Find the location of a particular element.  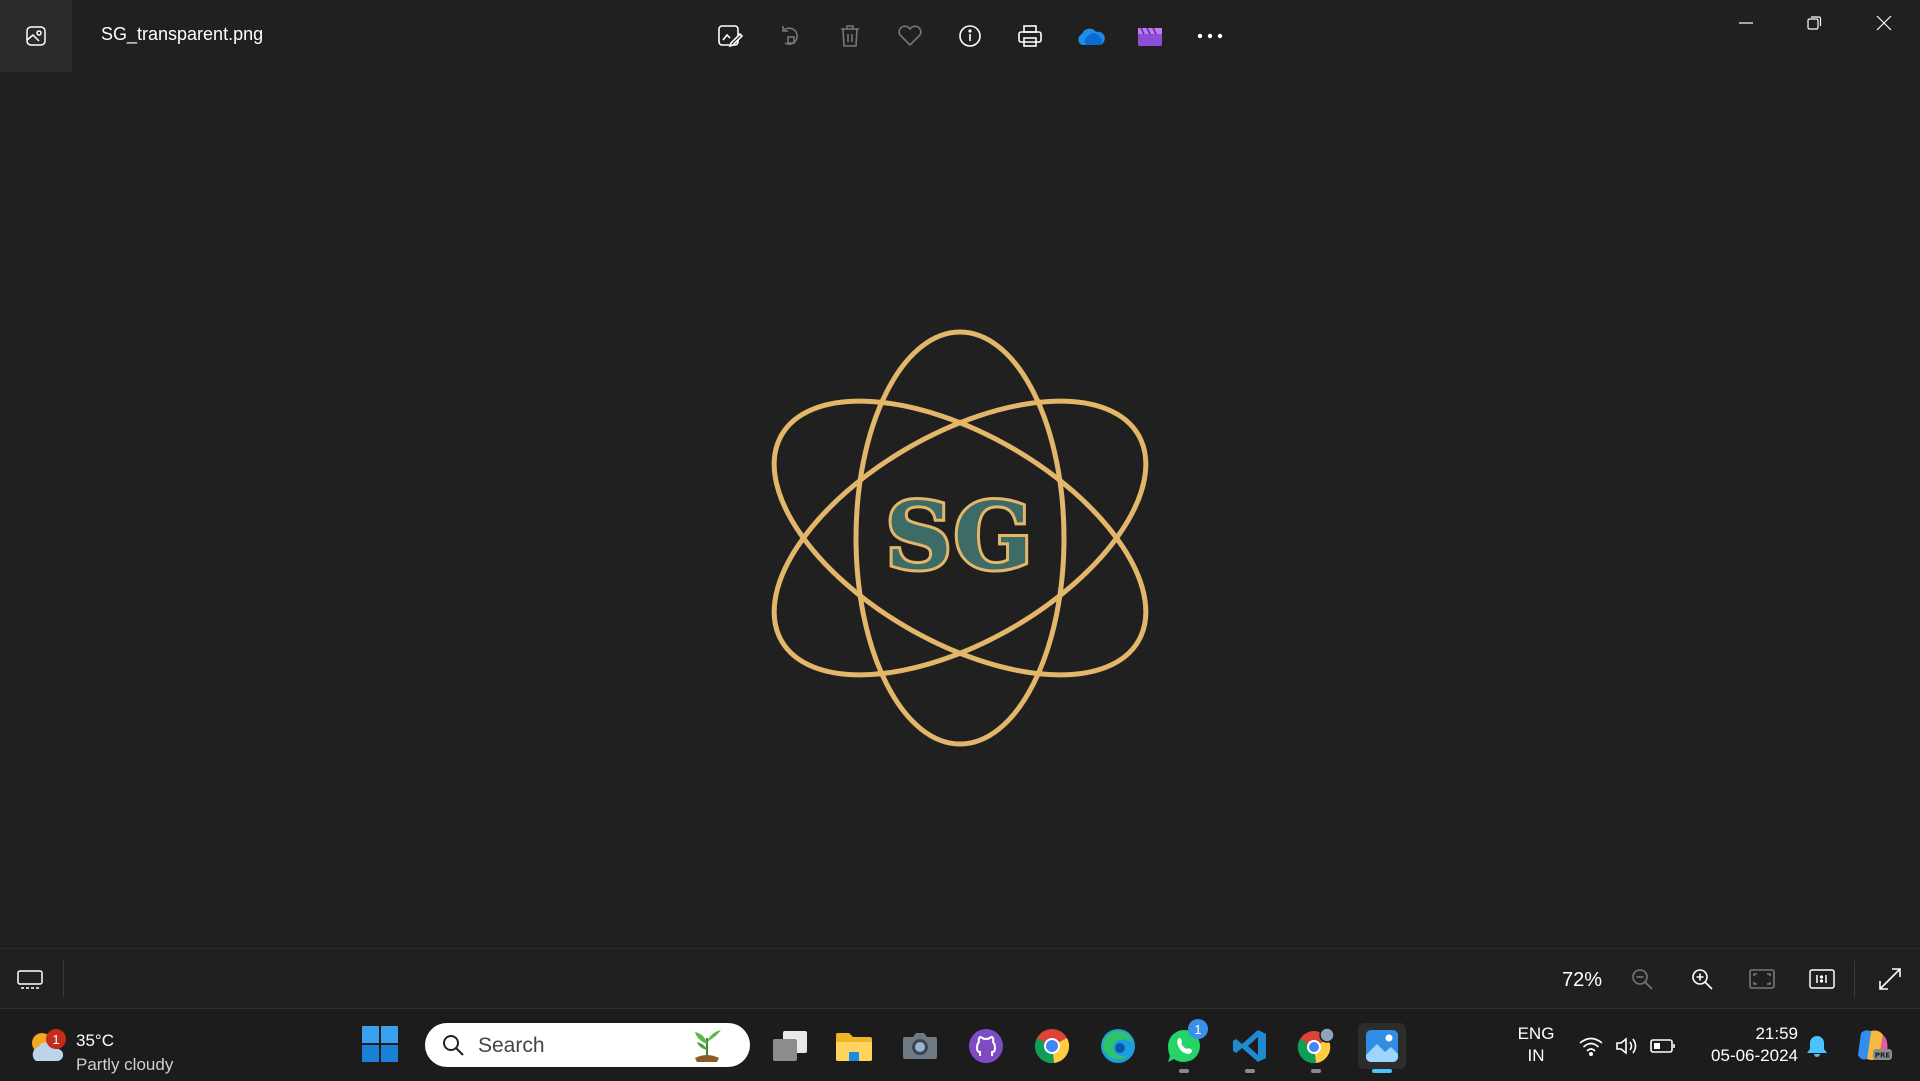

whatsapp-notification-badge: 1 is located at coordinates (1198, 1029).